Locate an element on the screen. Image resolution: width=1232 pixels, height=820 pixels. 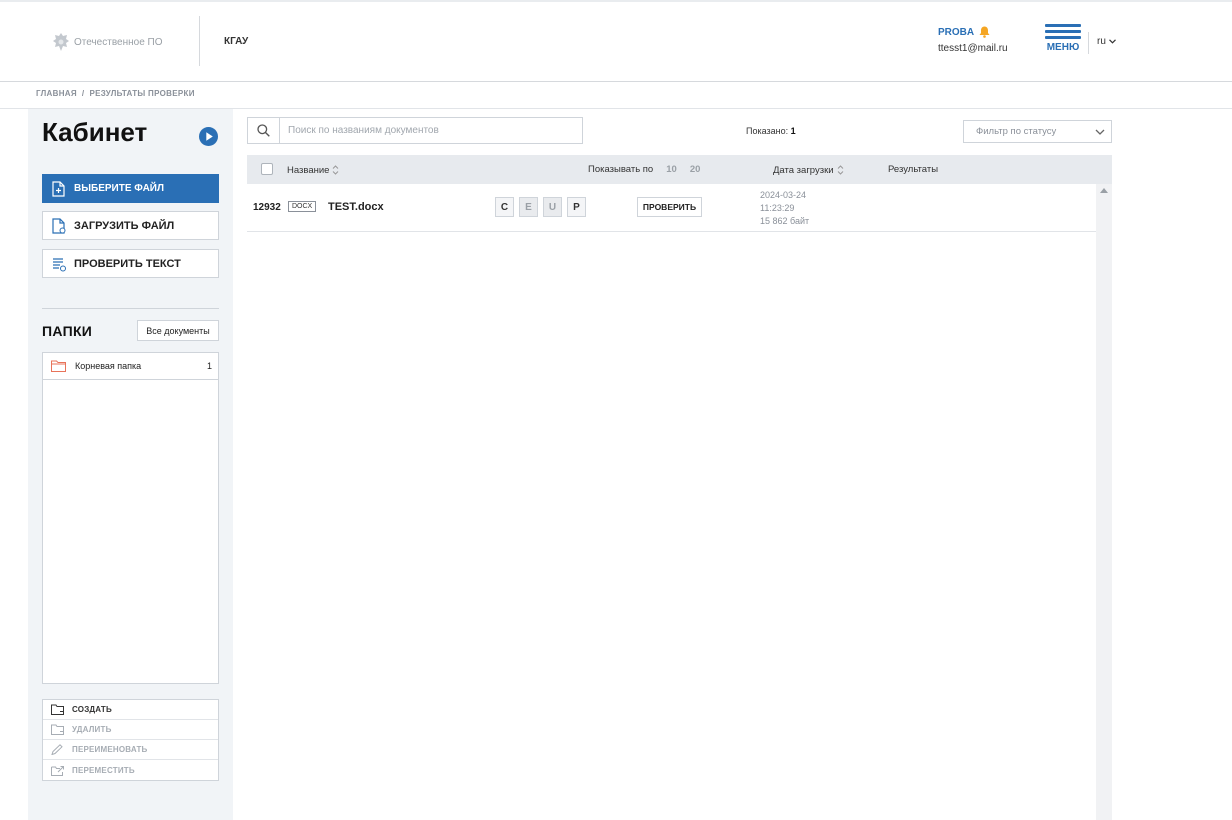
folder-move-icon is located at coordinates (57, 770).